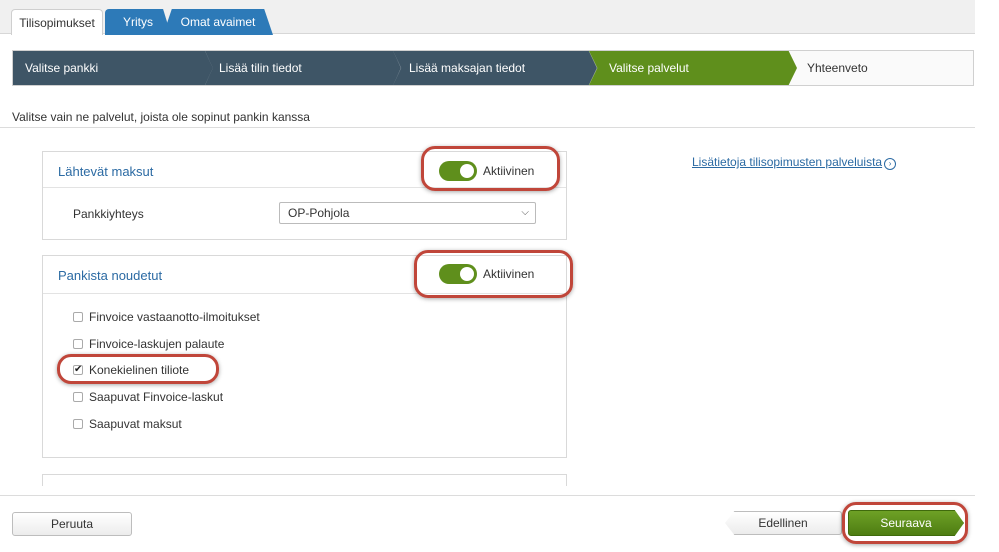 This screenshot has width=999, height=552. I want to click on bank-connection-label: Pankkiyhteys, so click(108, 214).